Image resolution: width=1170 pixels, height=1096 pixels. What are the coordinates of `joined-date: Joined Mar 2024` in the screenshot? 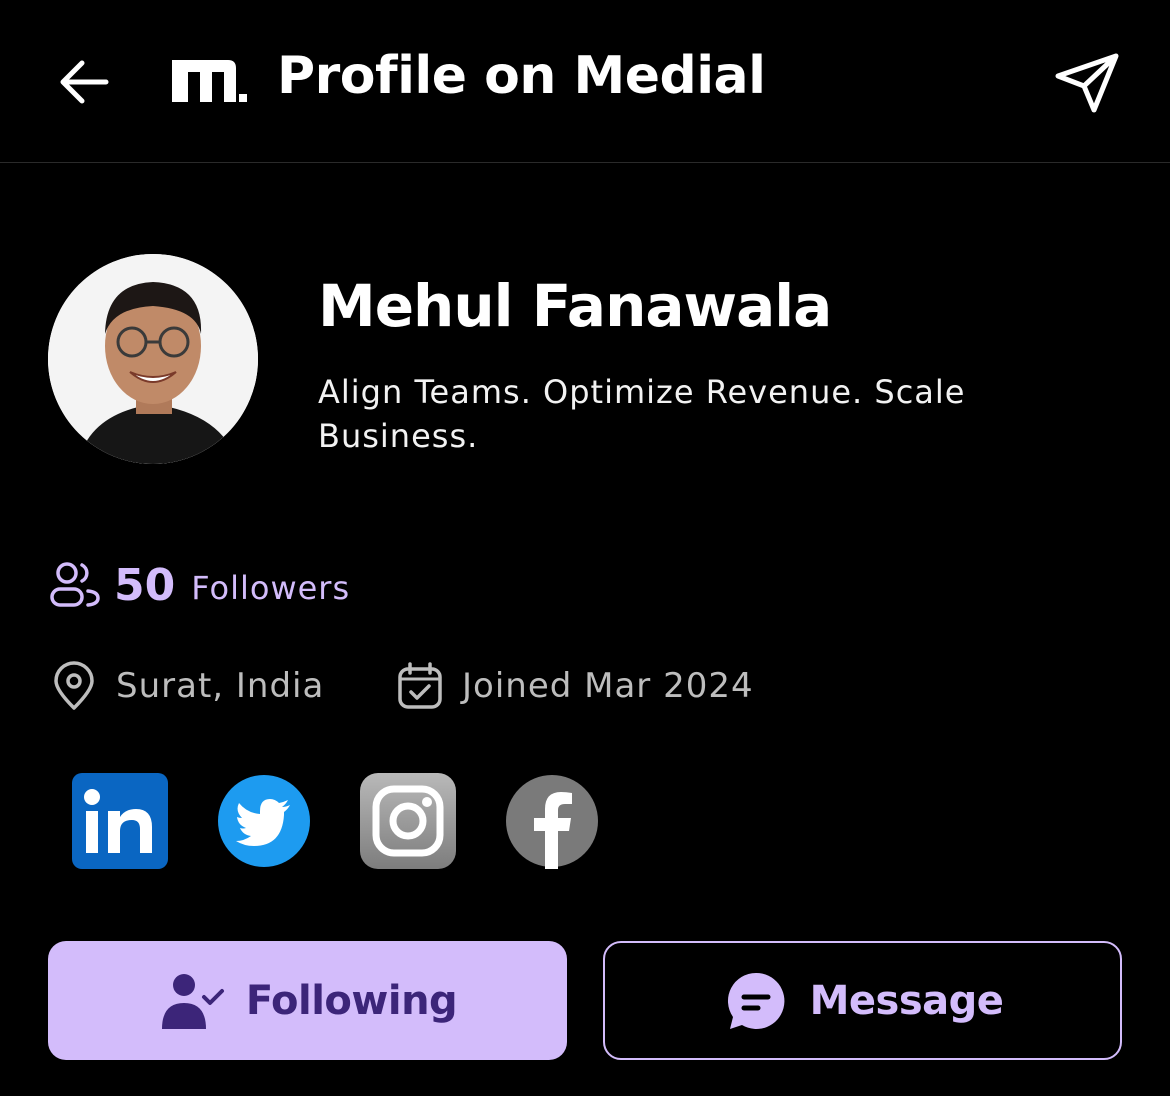 It's located at (574, 686).